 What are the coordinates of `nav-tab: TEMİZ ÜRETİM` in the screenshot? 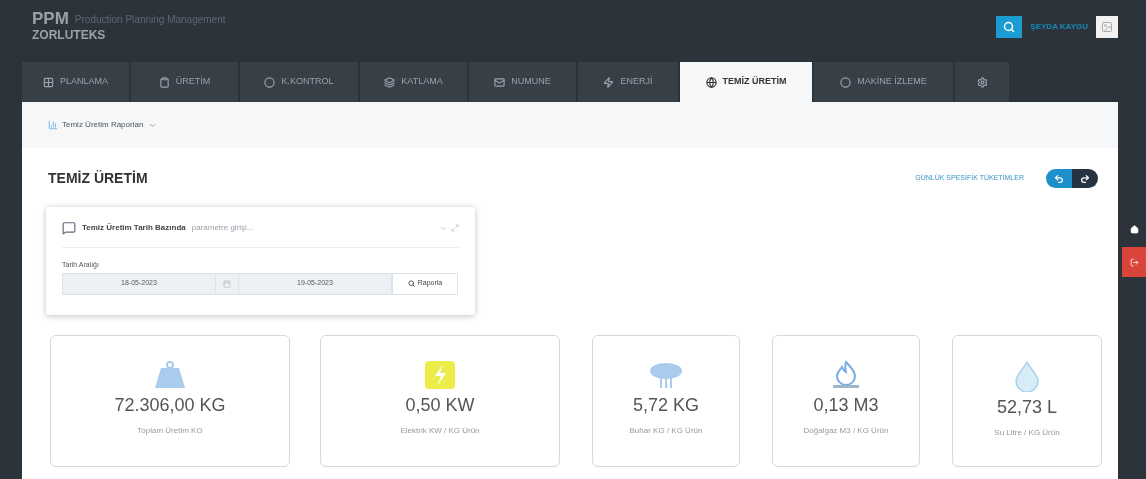 It's located at (746, 82).